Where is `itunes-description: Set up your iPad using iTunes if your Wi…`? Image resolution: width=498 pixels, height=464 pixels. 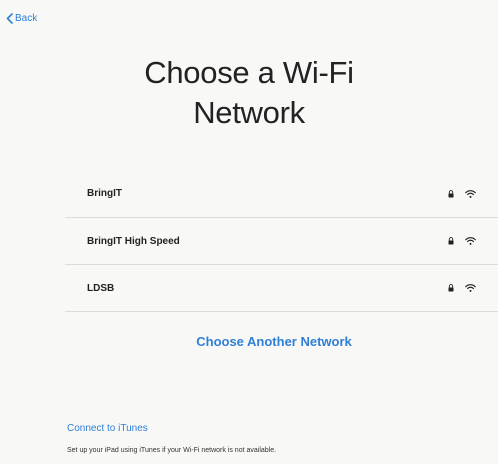 itunes-description: Set up your iPad using iTunes if your Wi… is located at coordinates (172, 450).